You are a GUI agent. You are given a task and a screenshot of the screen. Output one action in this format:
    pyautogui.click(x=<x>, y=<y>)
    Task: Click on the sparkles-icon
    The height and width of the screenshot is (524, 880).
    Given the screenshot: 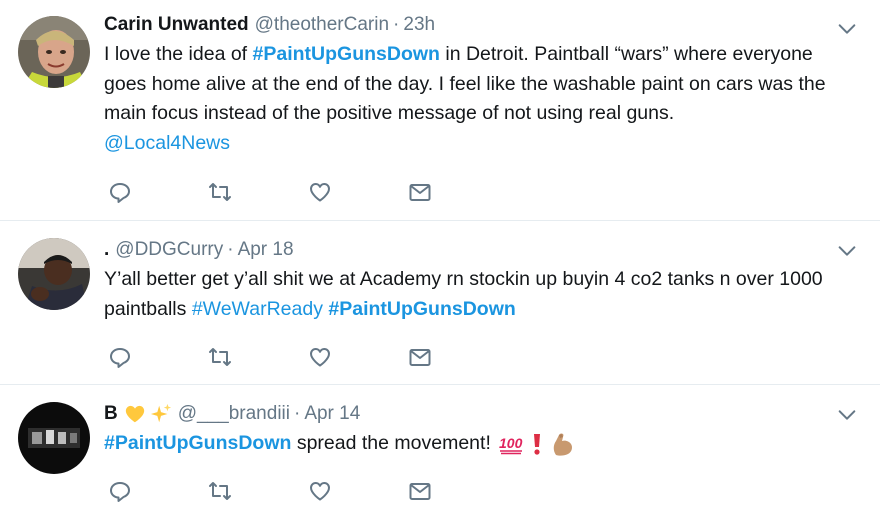 What is the action you would take?
    pyautogui.click(x=160, y=413)
    